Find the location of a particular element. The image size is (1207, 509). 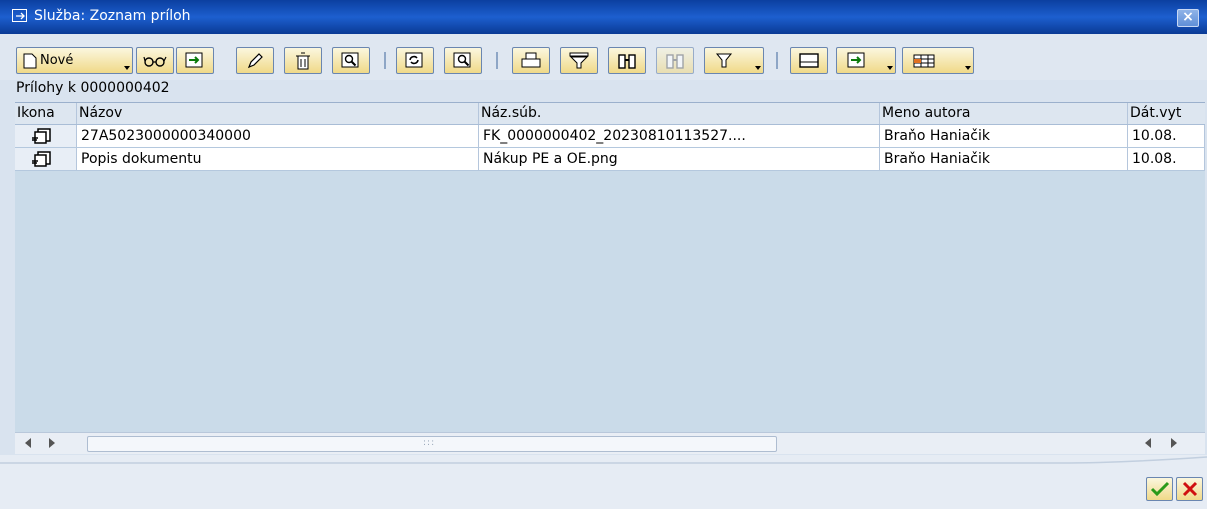

title-bar: Služba: Zoznam príloh × is located at coordinates (603, 17).